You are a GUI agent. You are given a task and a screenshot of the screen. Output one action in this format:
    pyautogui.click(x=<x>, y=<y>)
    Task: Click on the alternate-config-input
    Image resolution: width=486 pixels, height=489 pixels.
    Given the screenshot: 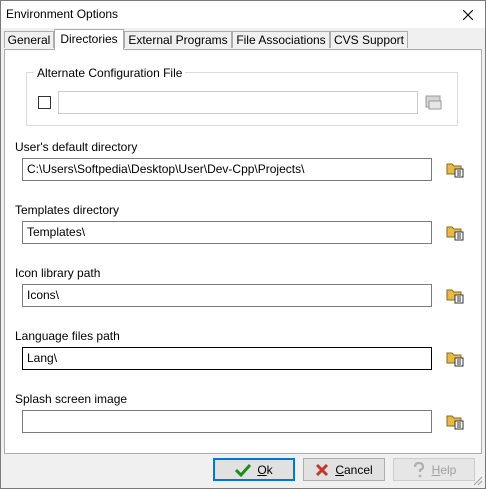 What is the action you would take?
    pyautogui.click(x=238, y=102)
    